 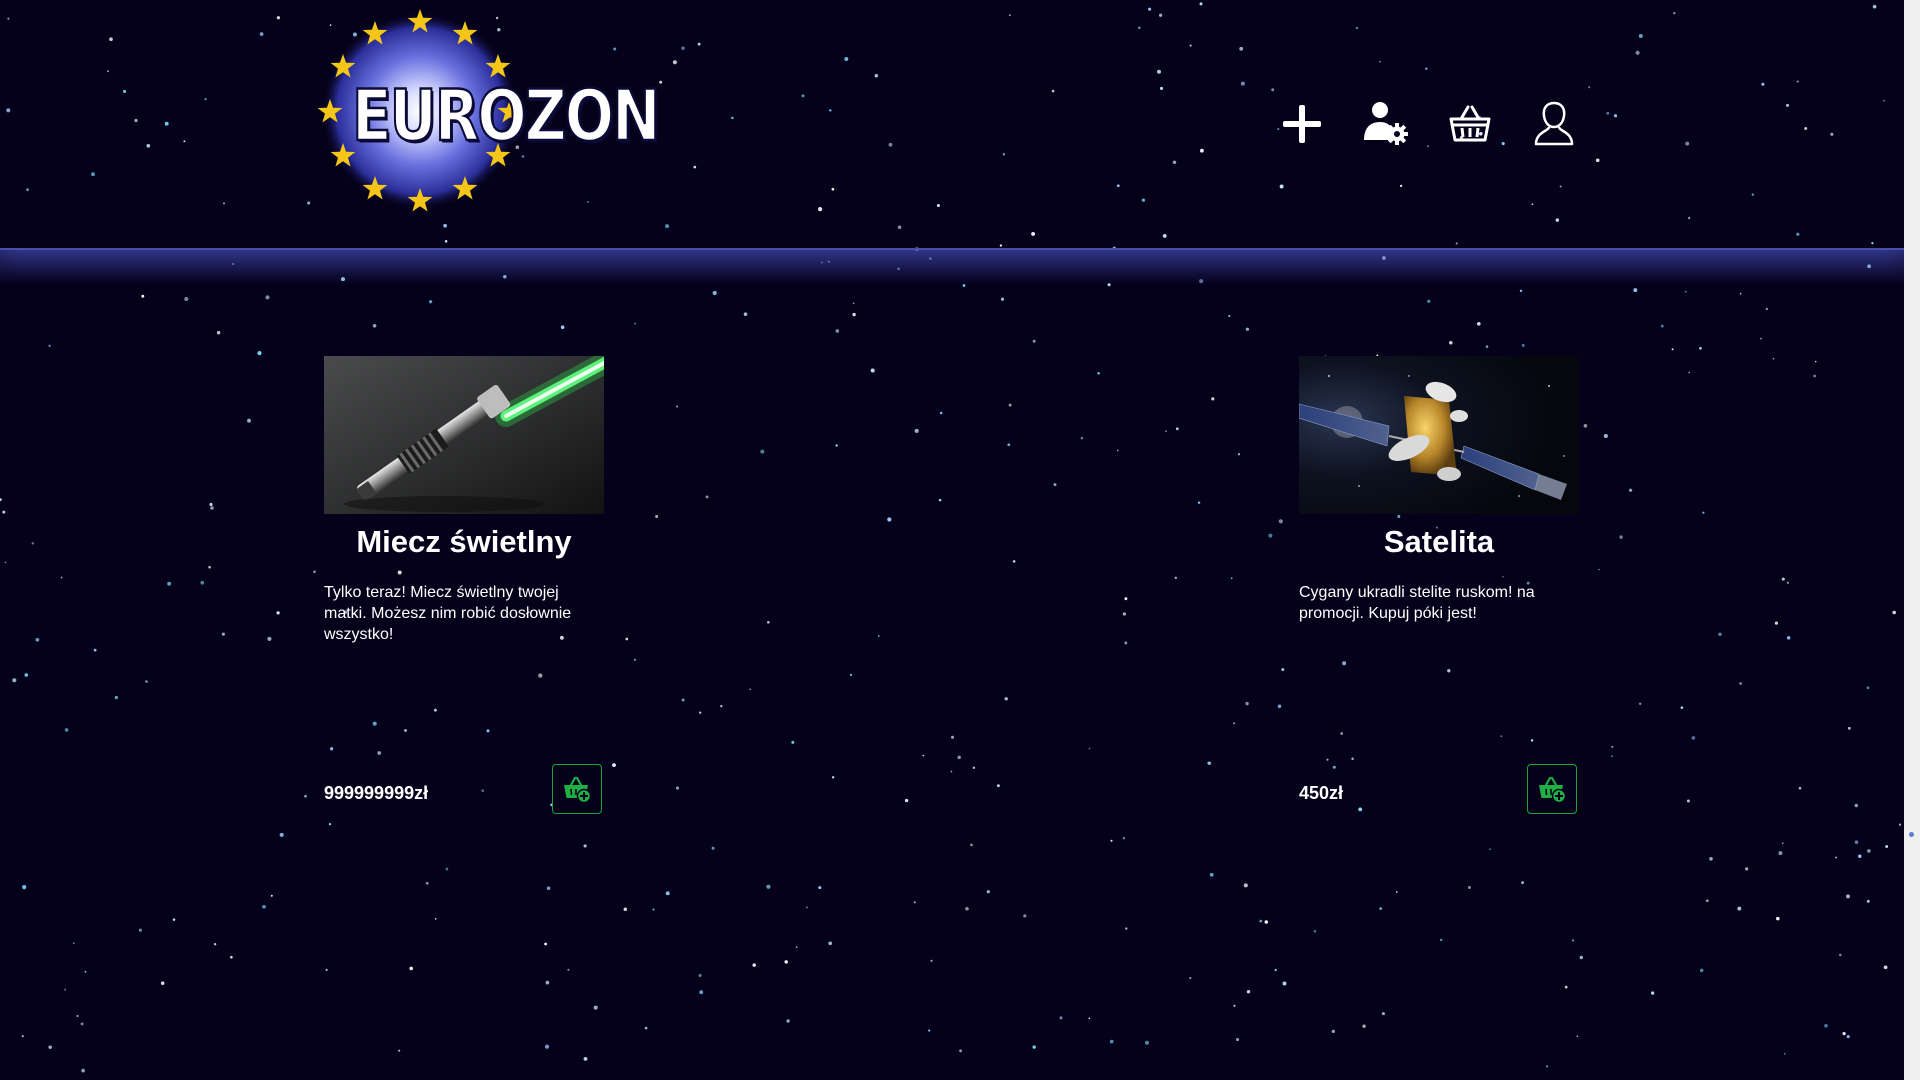 I want to click on scrollbar-marker, so click(x=1911, y=834).